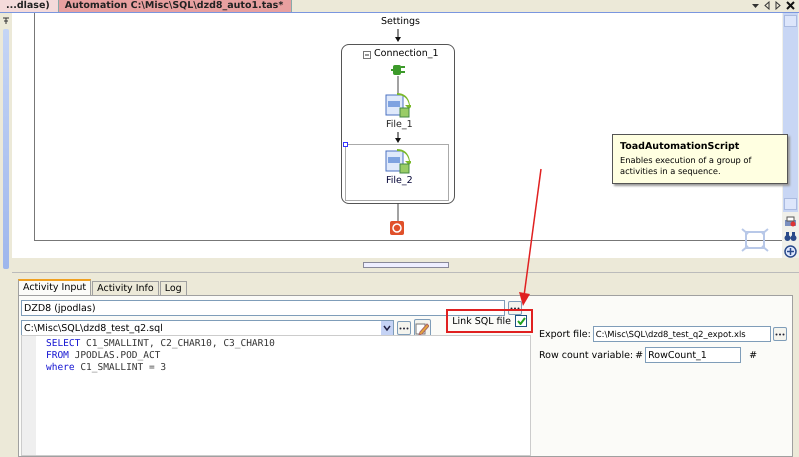 The width and height of the screenshot is (799, 457). What do you see at coordinates (175, 6) in the screenshot?
I see `document-tab: Automation C:\Misc\SQL\dzd8_auto1.tas*` at bounding box center [175, 6].